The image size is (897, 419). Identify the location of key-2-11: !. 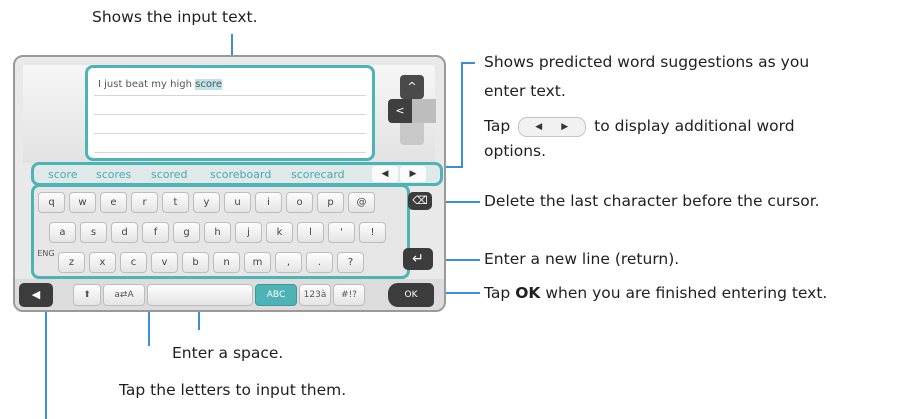
(372, 232).